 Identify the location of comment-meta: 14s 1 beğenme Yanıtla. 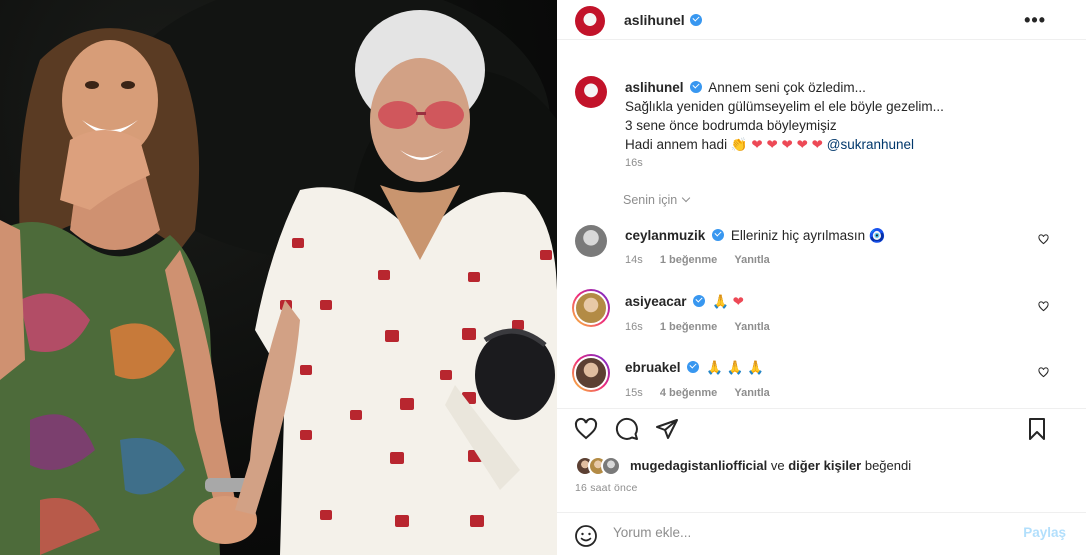
(704, 260).